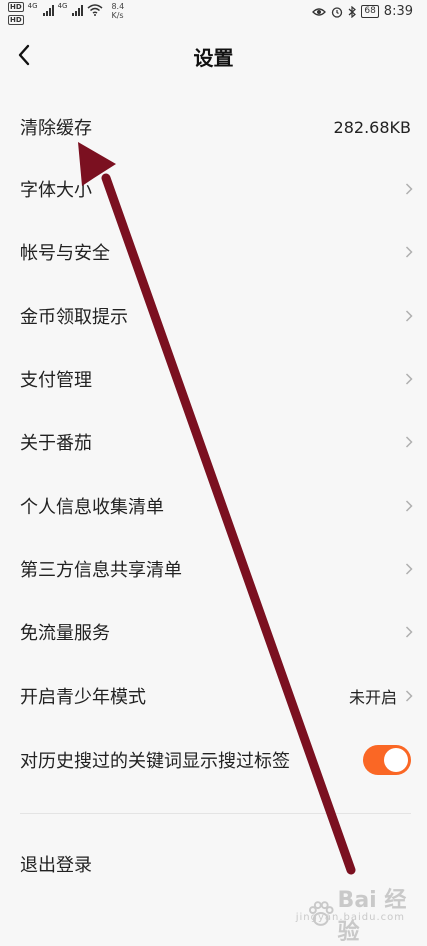  Describe the element at coordinates (101, 570) in the screenshot. I see `row-label: 第三方信息共享清单` at that location.